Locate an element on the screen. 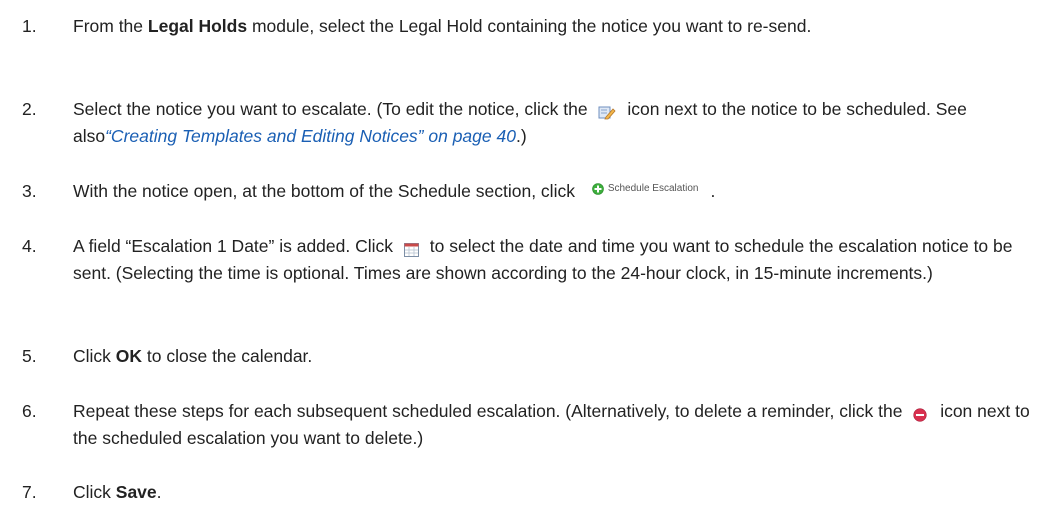  step-text-part: .) is located at coordinates (521, 136).